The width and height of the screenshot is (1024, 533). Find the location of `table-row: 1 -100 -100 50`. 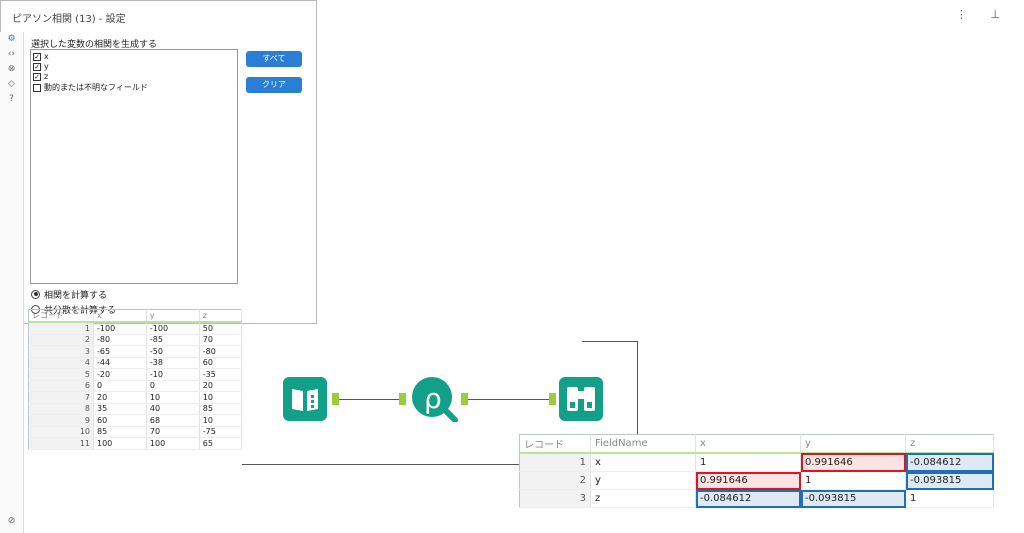

table-row: 1 -100 -100 50 is located at coordinates (135, 328).